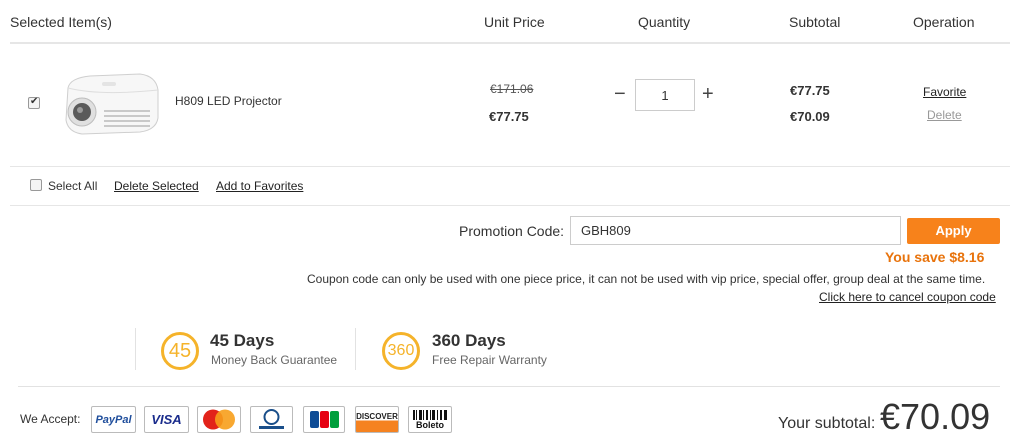 The height and width of the screenshot is (444, 1019). Describe the element at coordinates (810, 90) in the screenshot. I see `subtotal-original: €77.75` at that location.